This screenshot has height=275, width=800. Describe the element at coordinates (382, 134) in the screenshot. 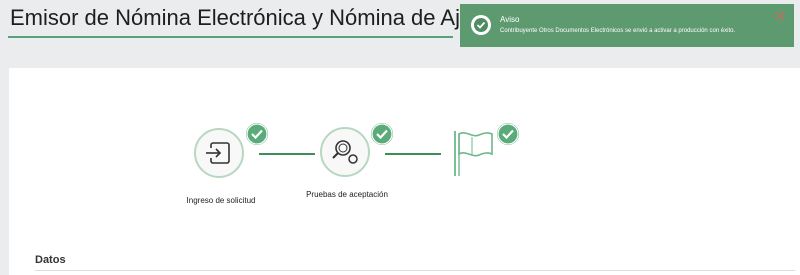

I see `step-pruebas-check-icon` at that location.